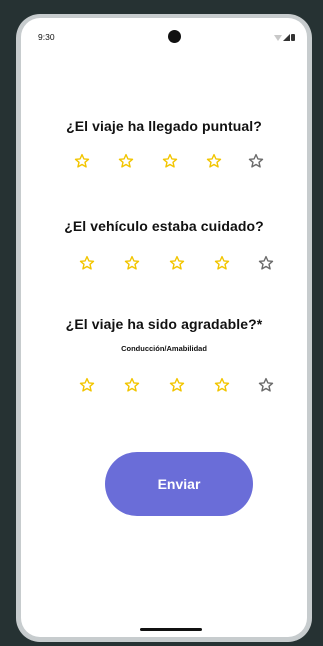  What do you see at coordinates (164, 126) in the screenshot?
I see `question-punctuality: ¿El viaje ha llegado puntual?` at bounding box center [164, 126].